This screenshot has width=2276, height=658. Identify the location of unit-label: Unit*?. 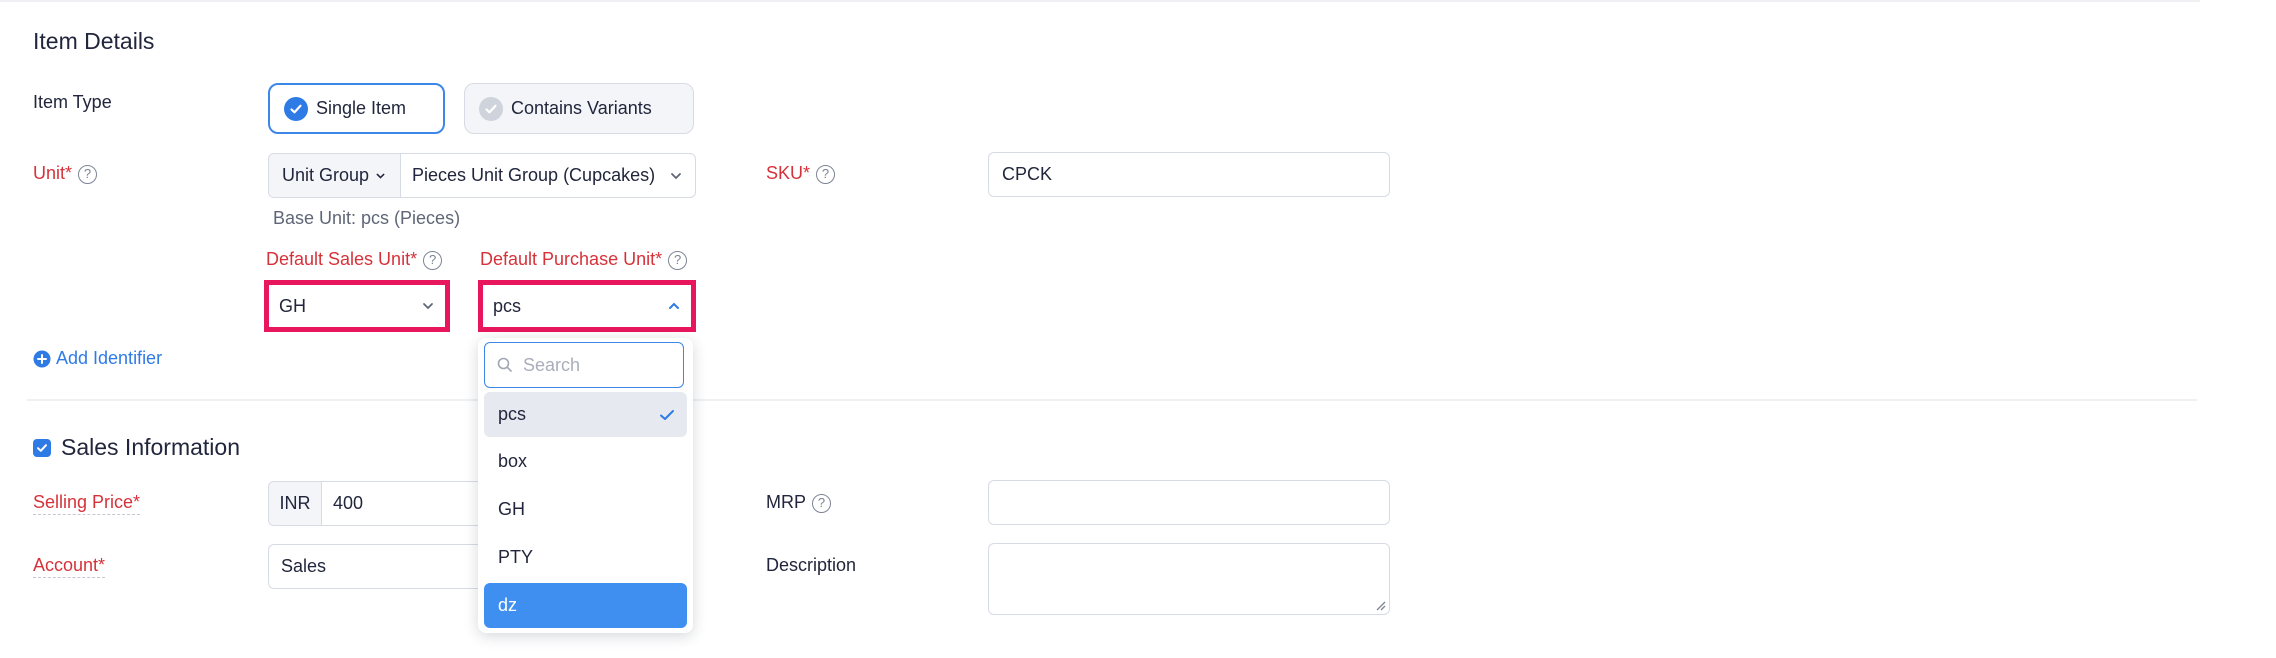
(65, 173).